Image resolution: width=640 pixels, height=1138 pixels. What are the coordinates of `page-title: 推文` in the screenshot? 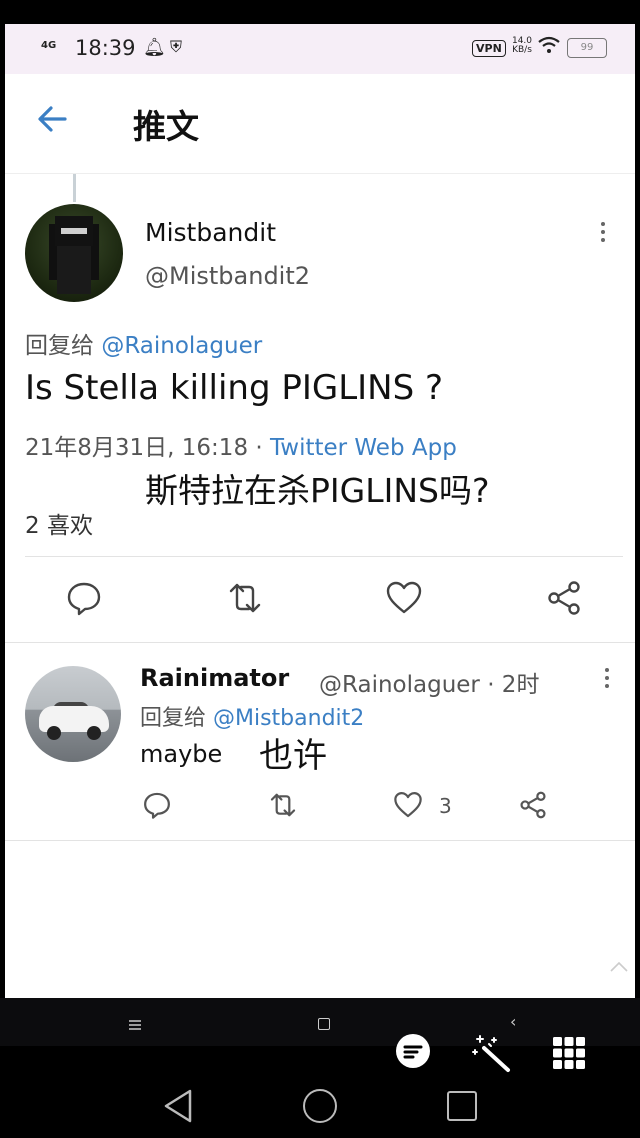 It's located at (166, 126).